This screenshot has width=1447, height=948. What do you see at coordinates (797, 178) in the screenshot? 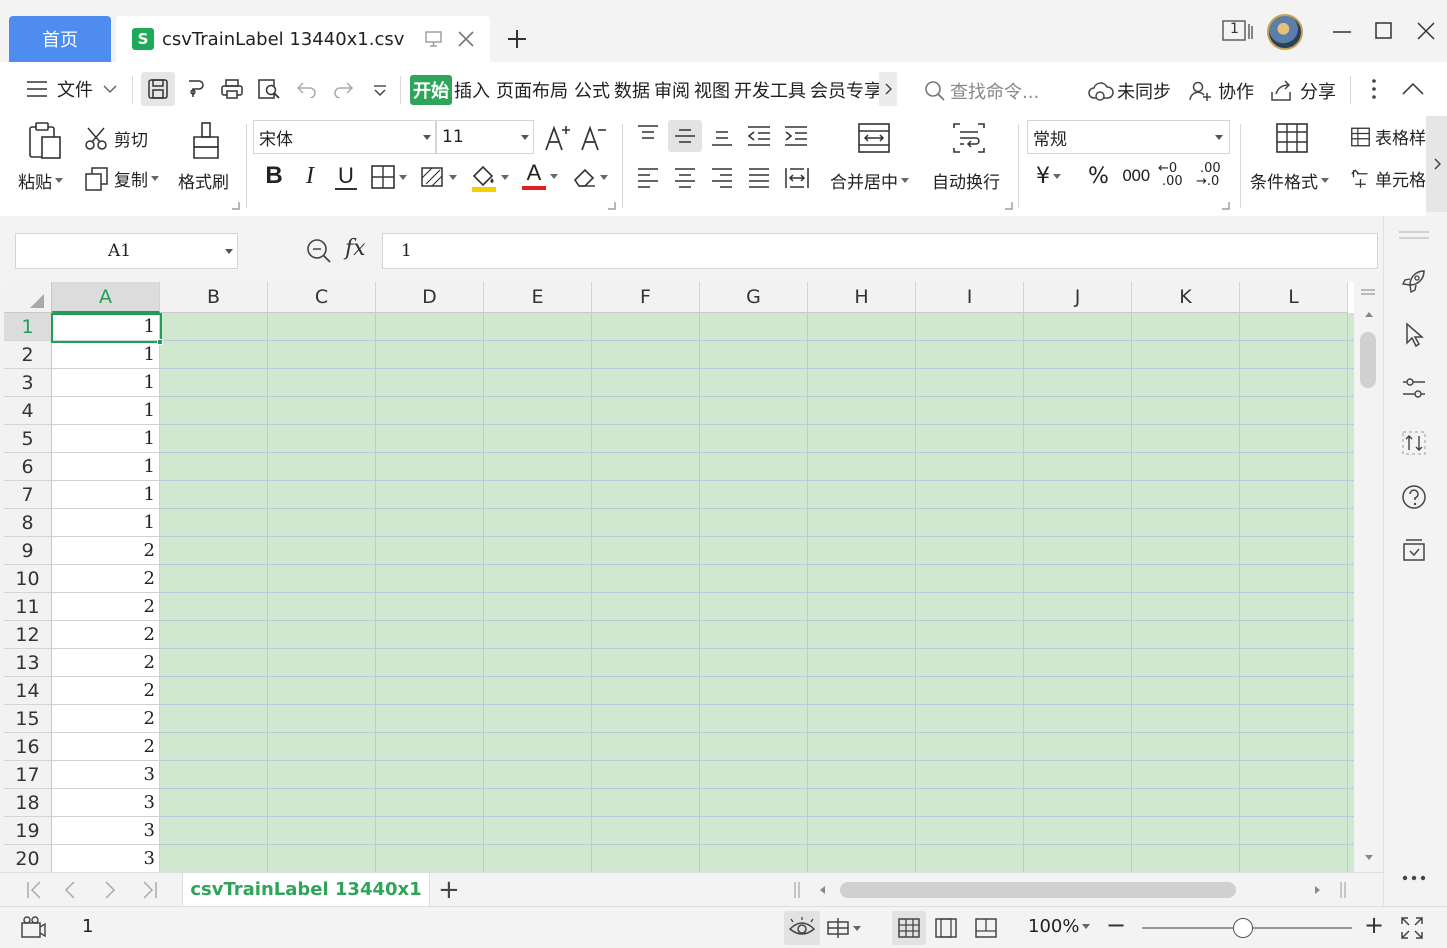
I see `distributed-align-icon` at bounding box center [797, 178].